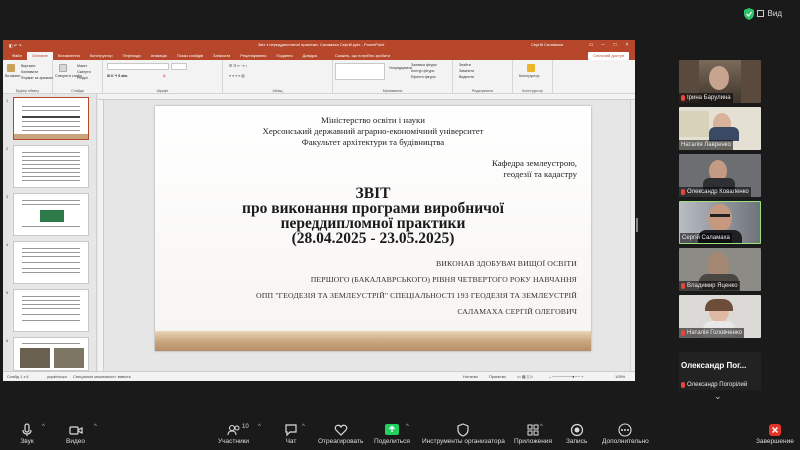  What do you see at coordinates (373, 223) in the screenshot?
I see `report-subtitle-2: переддипломної практики` at bounding box center [373, 223].